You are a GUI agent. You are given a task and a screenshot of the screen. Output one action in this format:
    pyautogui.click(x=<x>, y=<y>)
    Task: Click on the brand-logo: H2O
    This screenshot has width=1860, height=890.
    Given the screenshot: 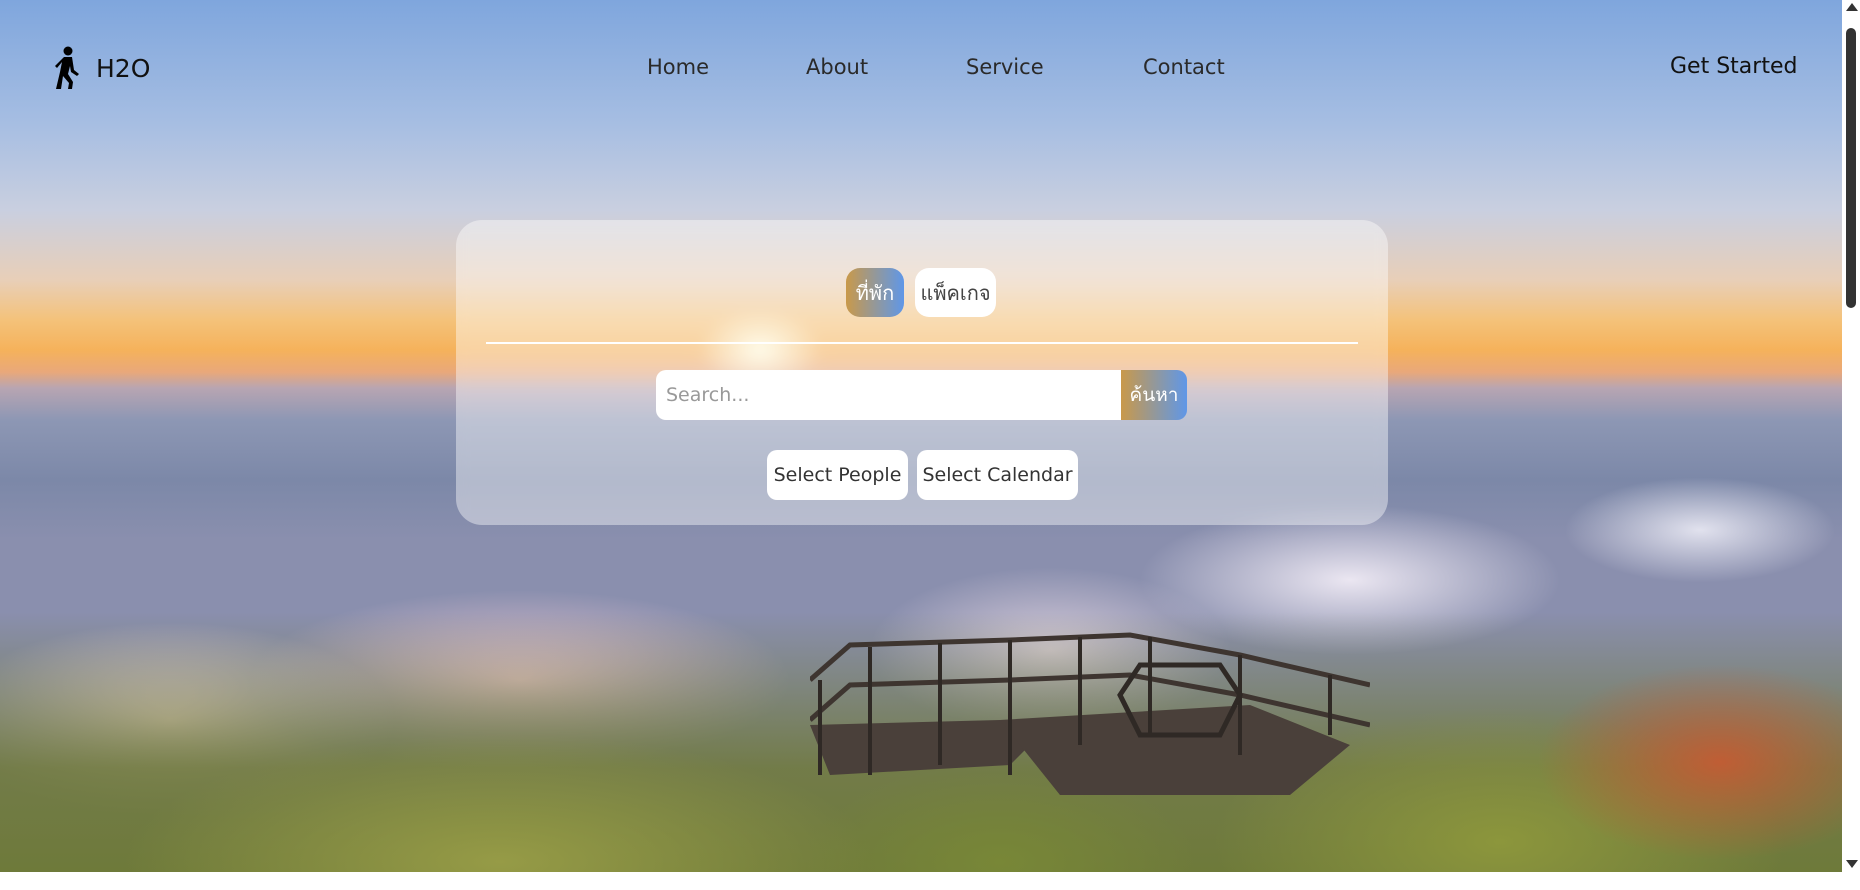 What is the action you would take?
    pyautogui.click(x=101, y=68)
    